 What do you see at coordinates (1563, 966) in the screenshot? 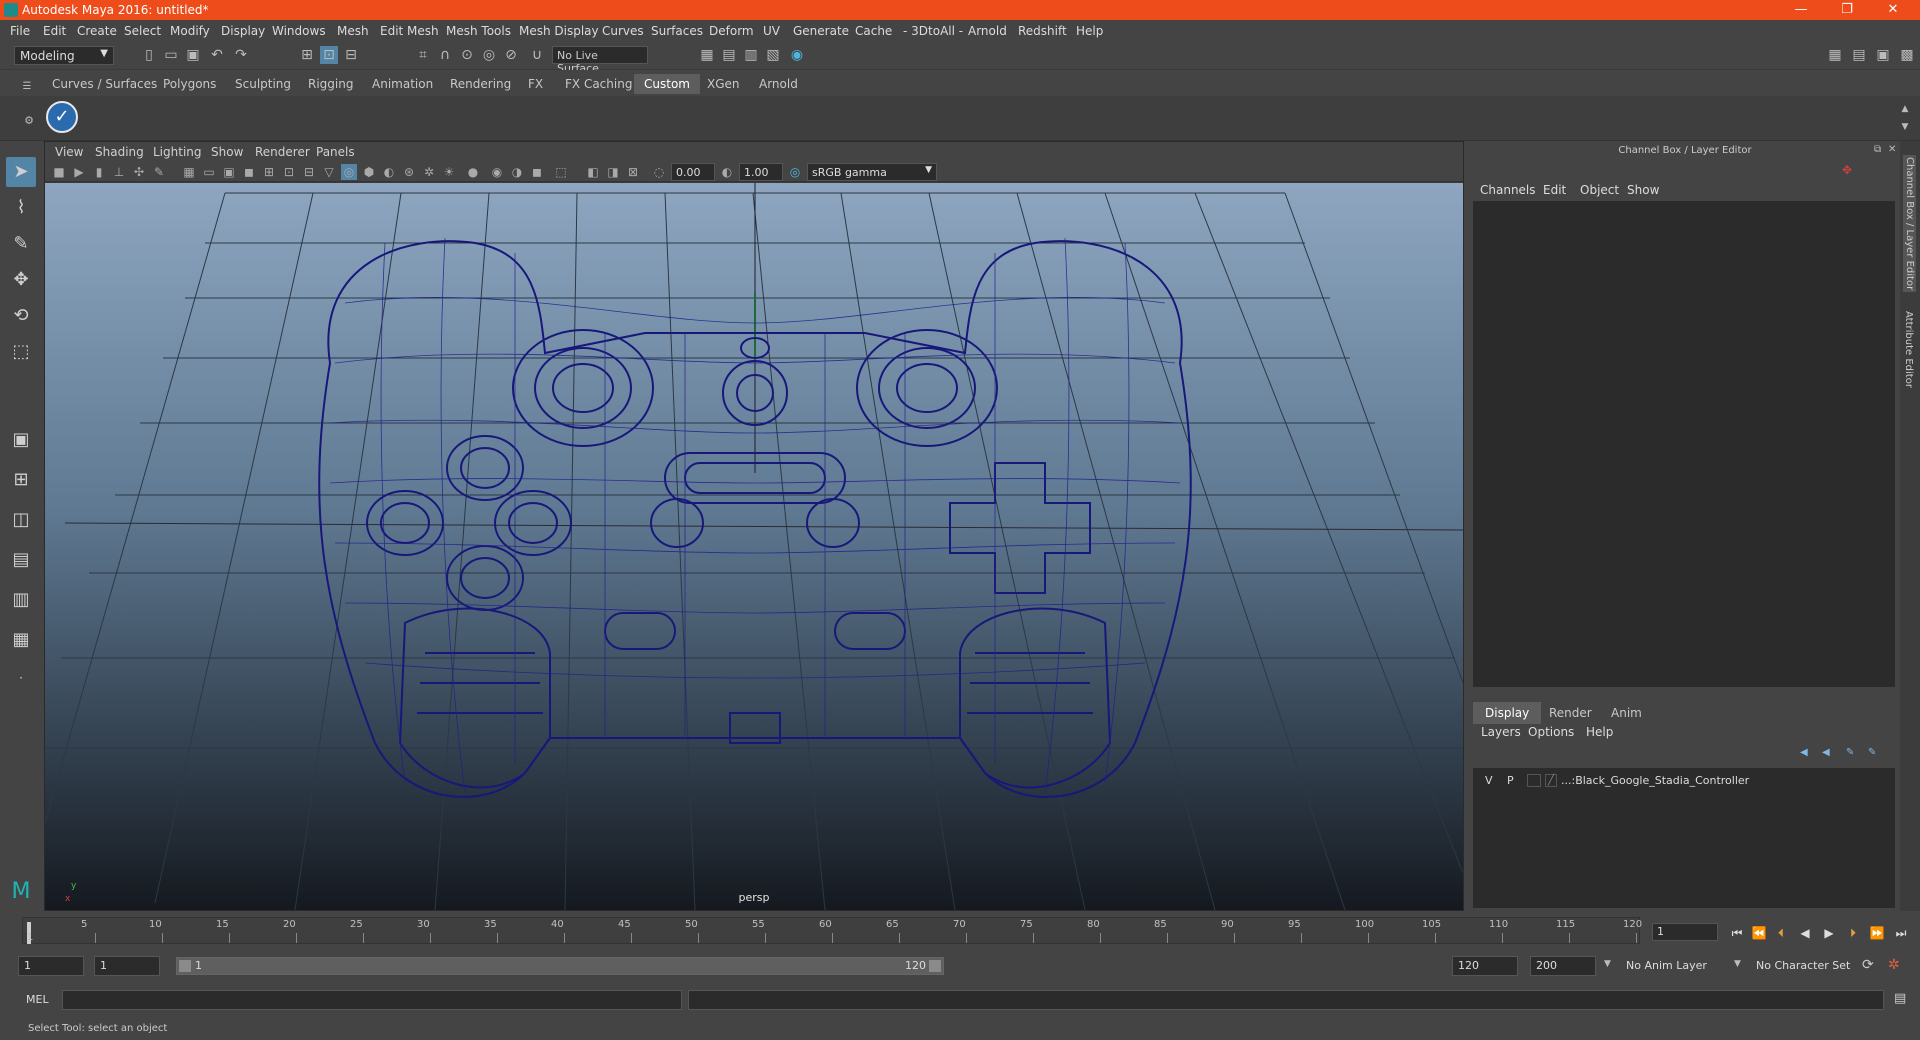
I see `anim-end-field: 200` at bounding box center [1563, 966].